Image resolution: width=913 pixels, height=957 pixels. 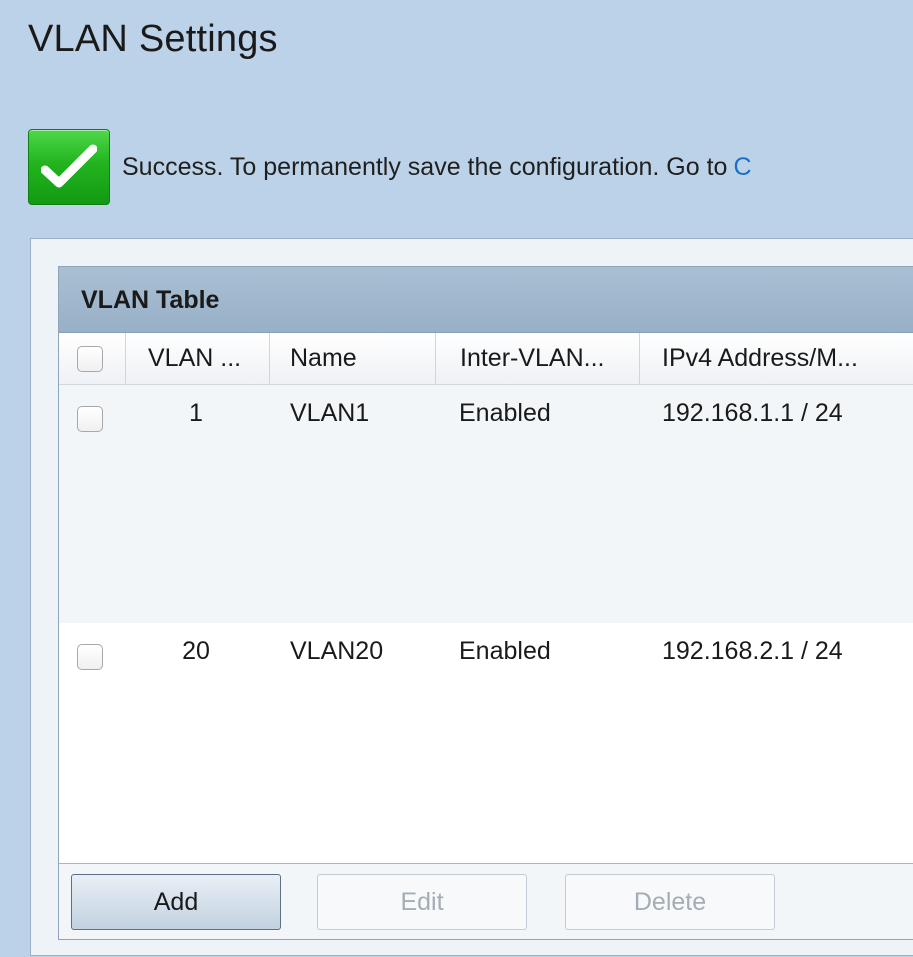 I want to click on page-title: VLAN Settings, so click(x=153, y=39).